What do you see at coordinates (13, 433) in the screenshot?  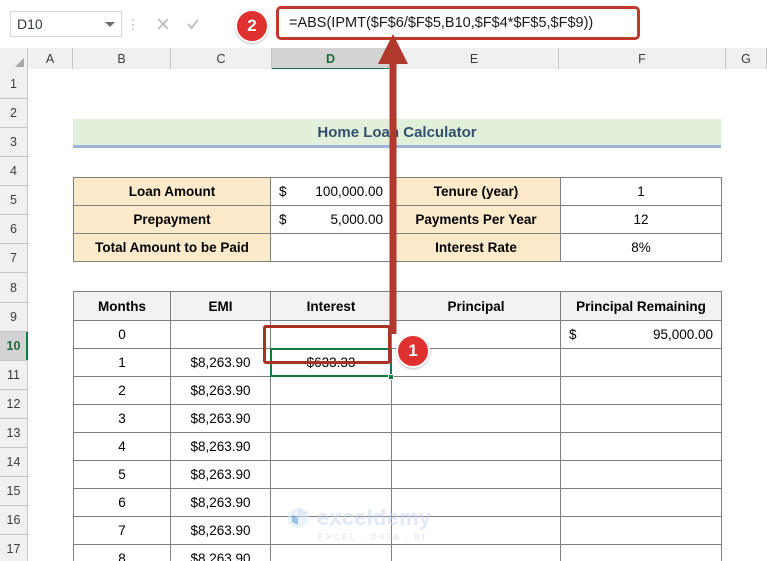 I see `row-header-13: 13` at bounding box center [13, 433].